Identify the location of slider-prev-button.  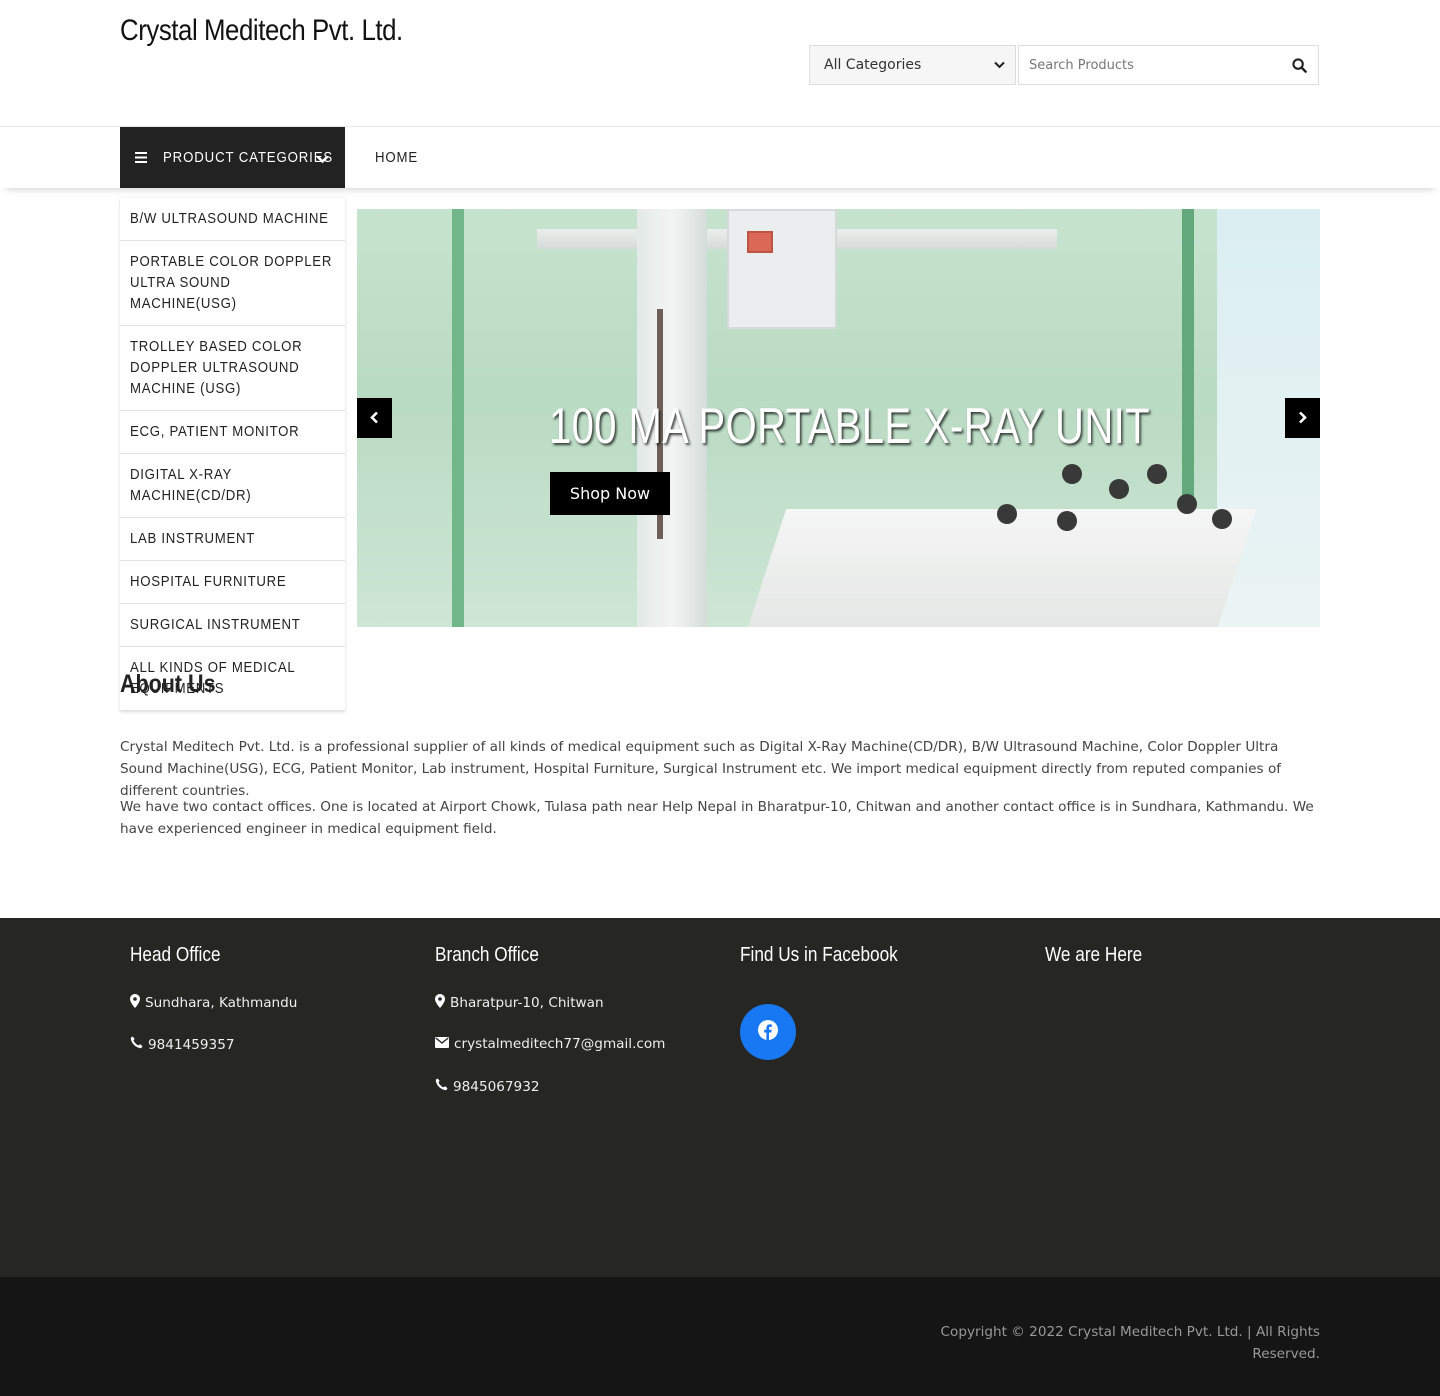
(374, 418).